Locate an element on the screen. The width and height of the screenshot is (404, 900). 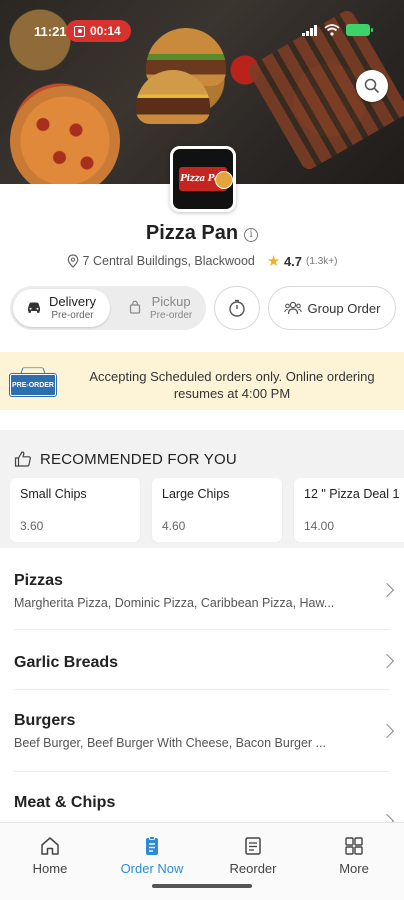
restaurant-logo: Pizza Pan is located at coordinates (203, 179).